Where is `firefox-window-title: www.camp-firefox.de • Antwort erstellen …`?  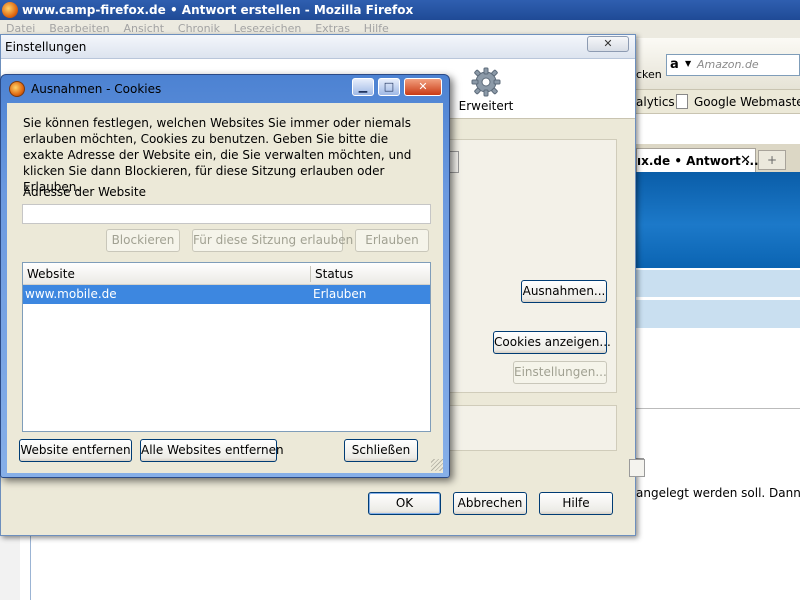 firefox-window-title: www.camp-firefox.de • Antwort erstellen … is located at coordinates (218, 10).